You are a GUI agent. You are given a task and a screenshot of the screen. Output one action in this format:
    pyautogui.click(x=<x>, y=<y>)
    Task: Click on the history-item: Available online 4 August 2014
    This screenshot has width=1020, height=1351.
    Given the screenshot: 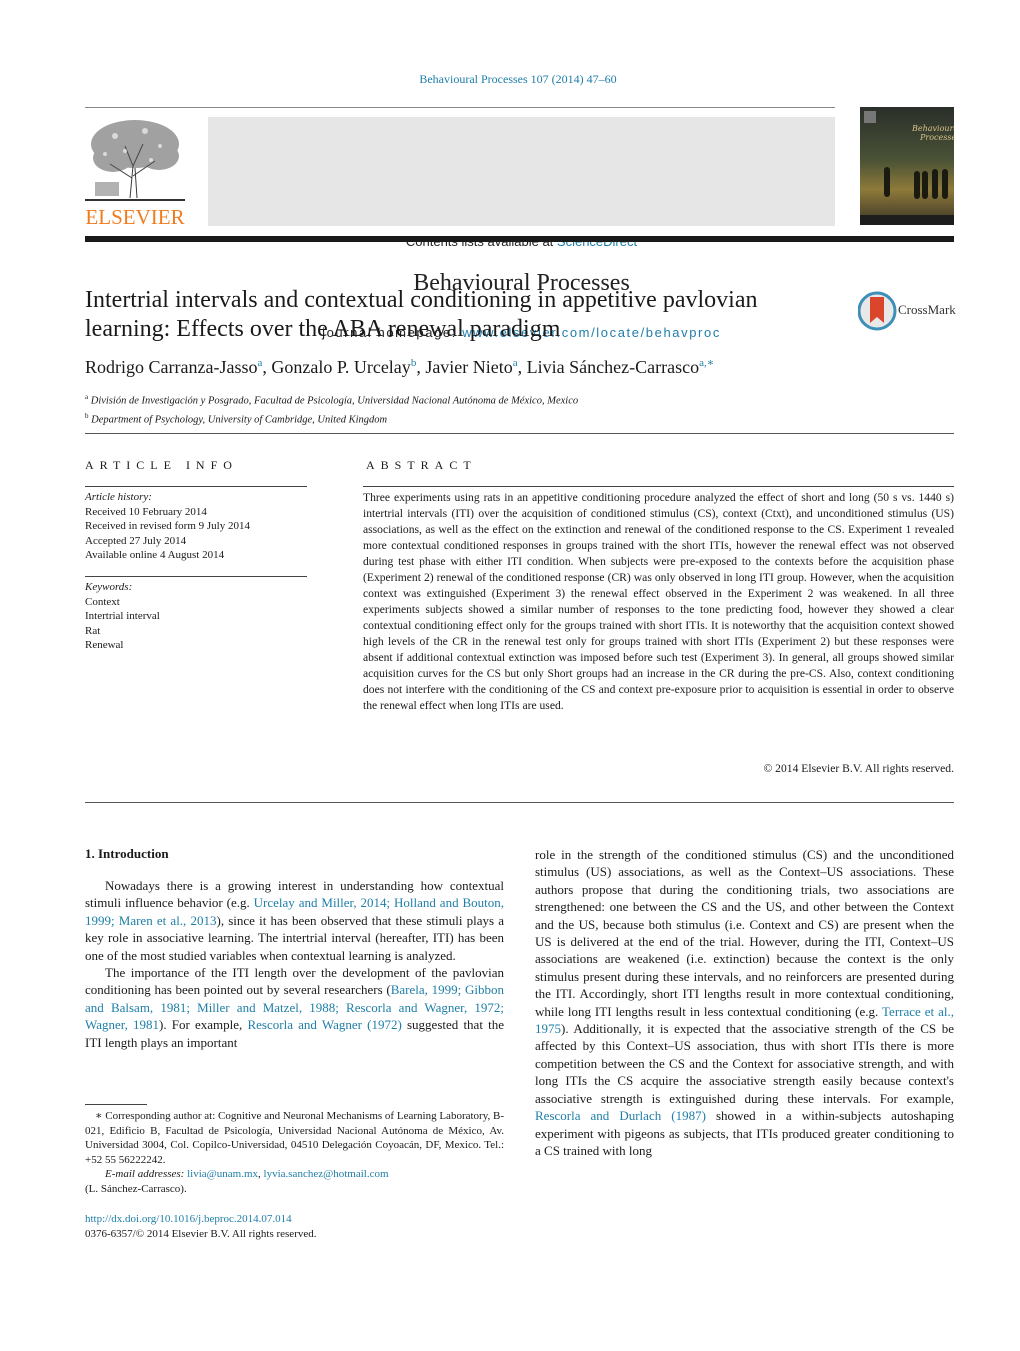 What is the action you would take?
    pyautogui.click(x=155, y=555)
    